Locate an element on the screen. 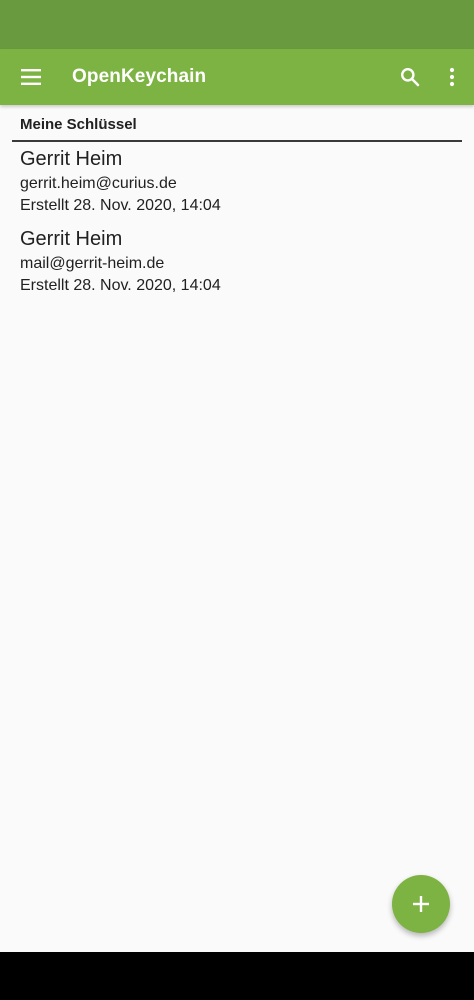  search-icon is located at coordinates (410, 77).